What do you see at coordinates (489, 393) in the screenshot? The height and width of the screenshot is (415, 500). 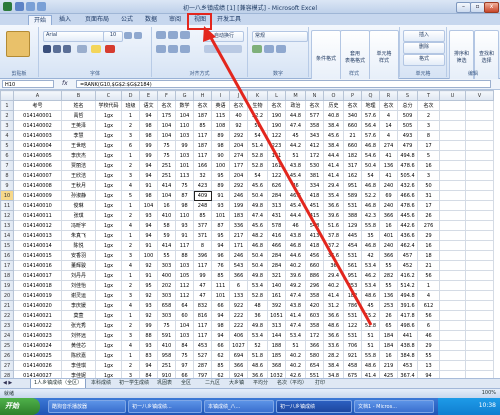 I see `zoom-level: 100%` at bounding box center [489, 393].